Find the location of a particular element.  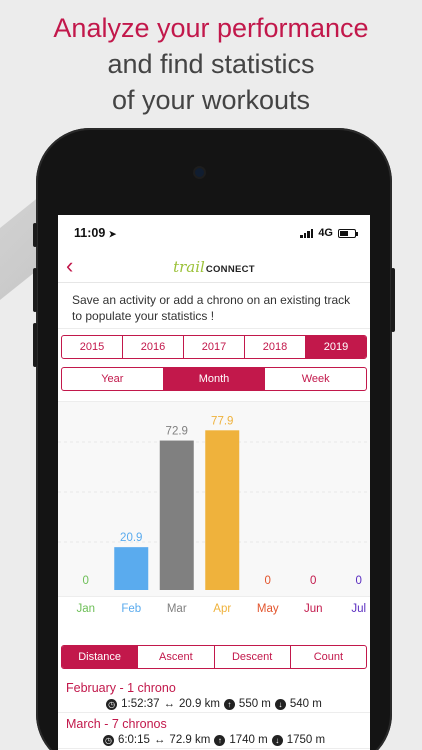

year-option-2017: 2017 is located at coordinates (213, 347).